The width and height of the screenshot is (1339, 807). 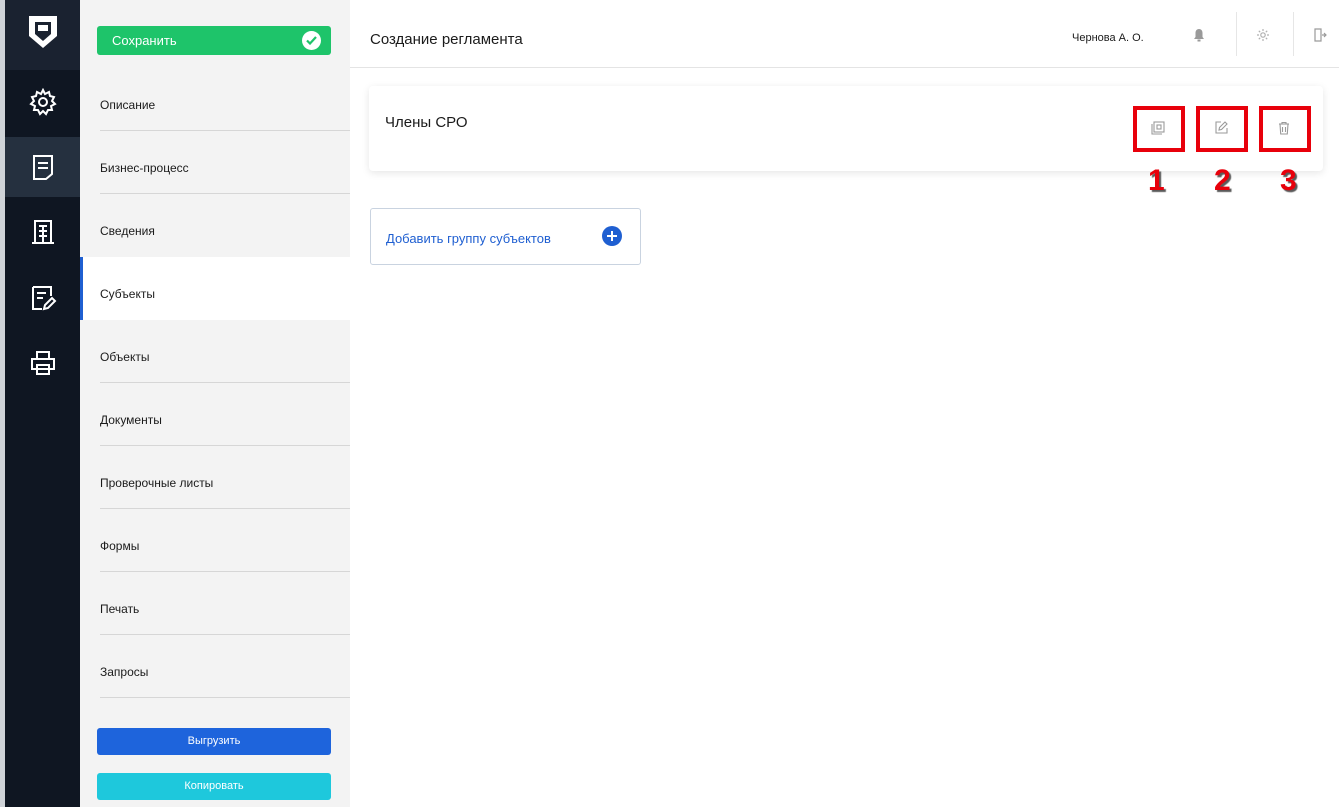 What do you see at coordinates (43, 32) in the screenshot?
I see `logo-shield-icon` at bounding box center [43, 32].